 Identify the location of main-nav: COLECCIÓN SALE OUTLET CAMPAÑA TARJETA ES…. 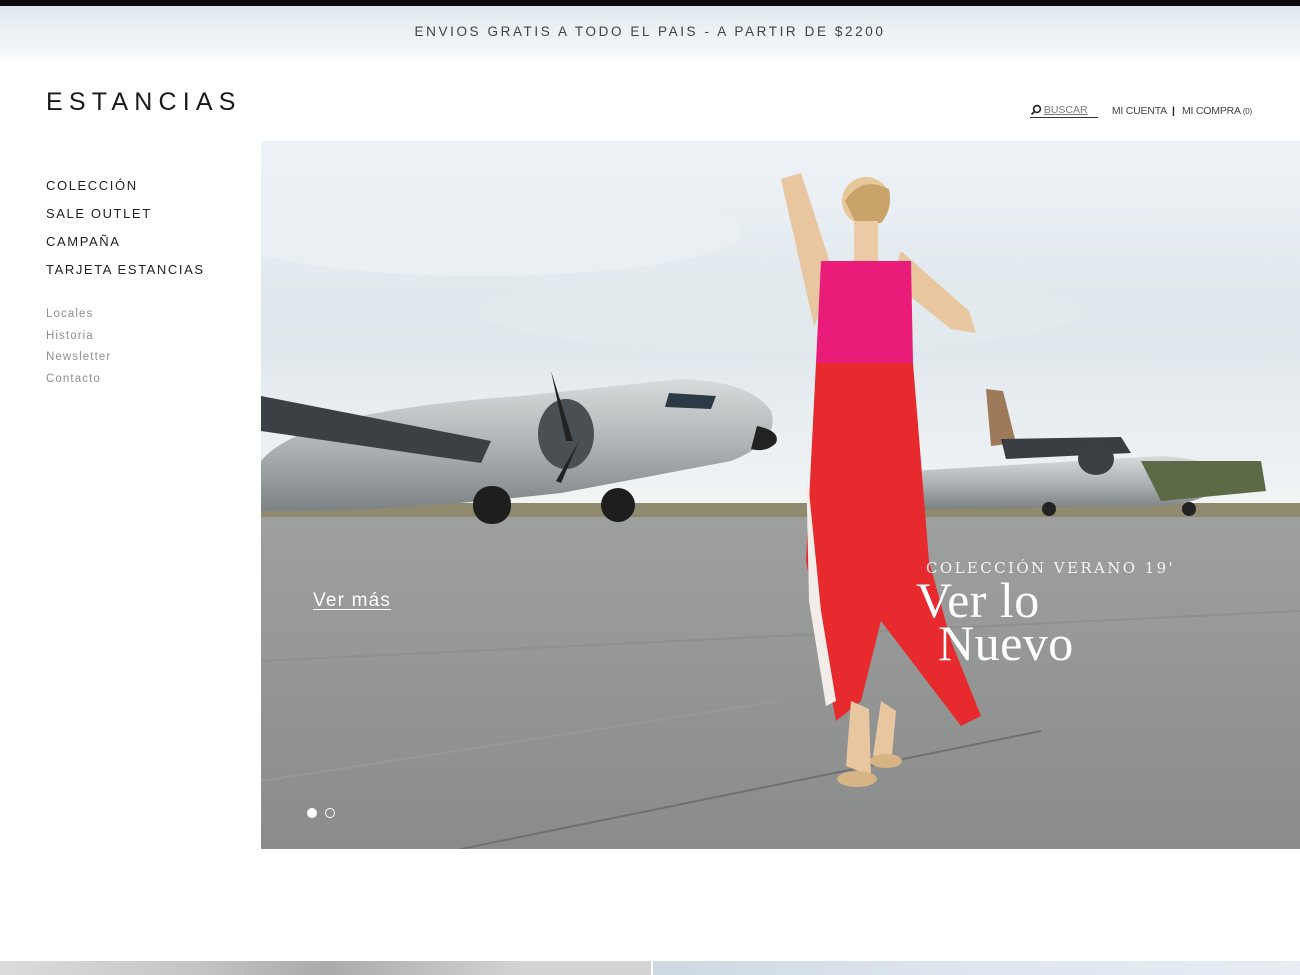
(125, 232).